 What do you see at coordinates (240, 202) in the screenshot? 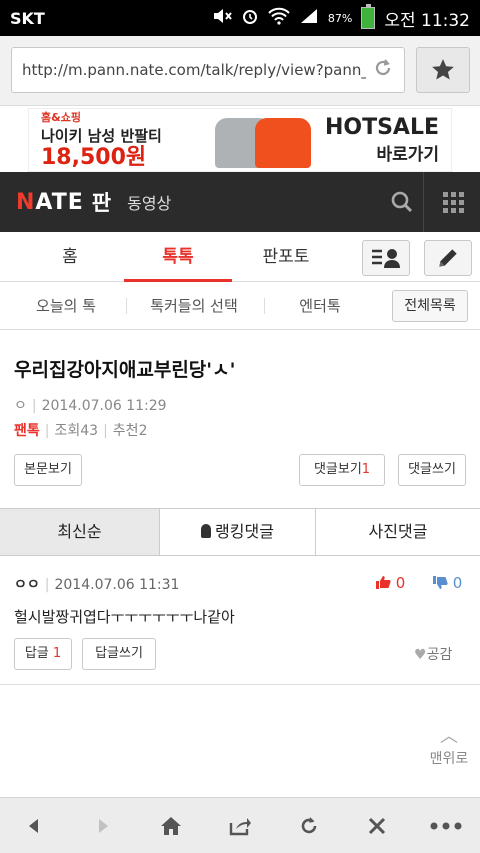
I see `site-header: NATE 판 동영상` at bounding box center [240, 202].